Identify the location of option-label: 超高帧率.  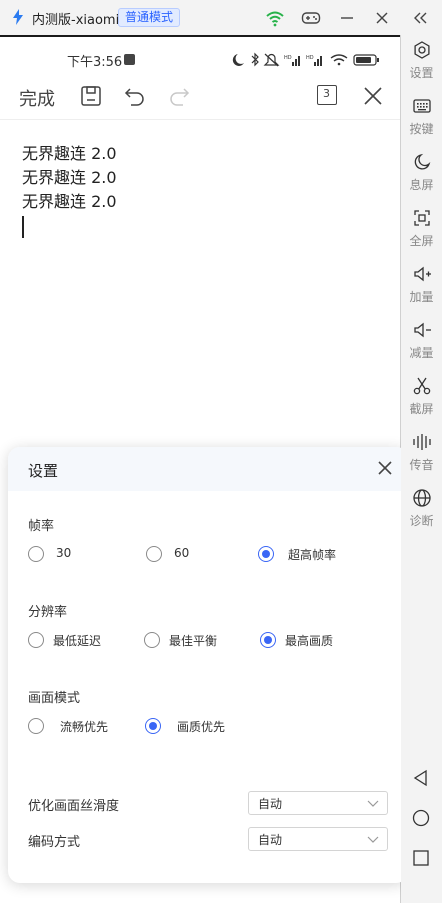
(312, 555).